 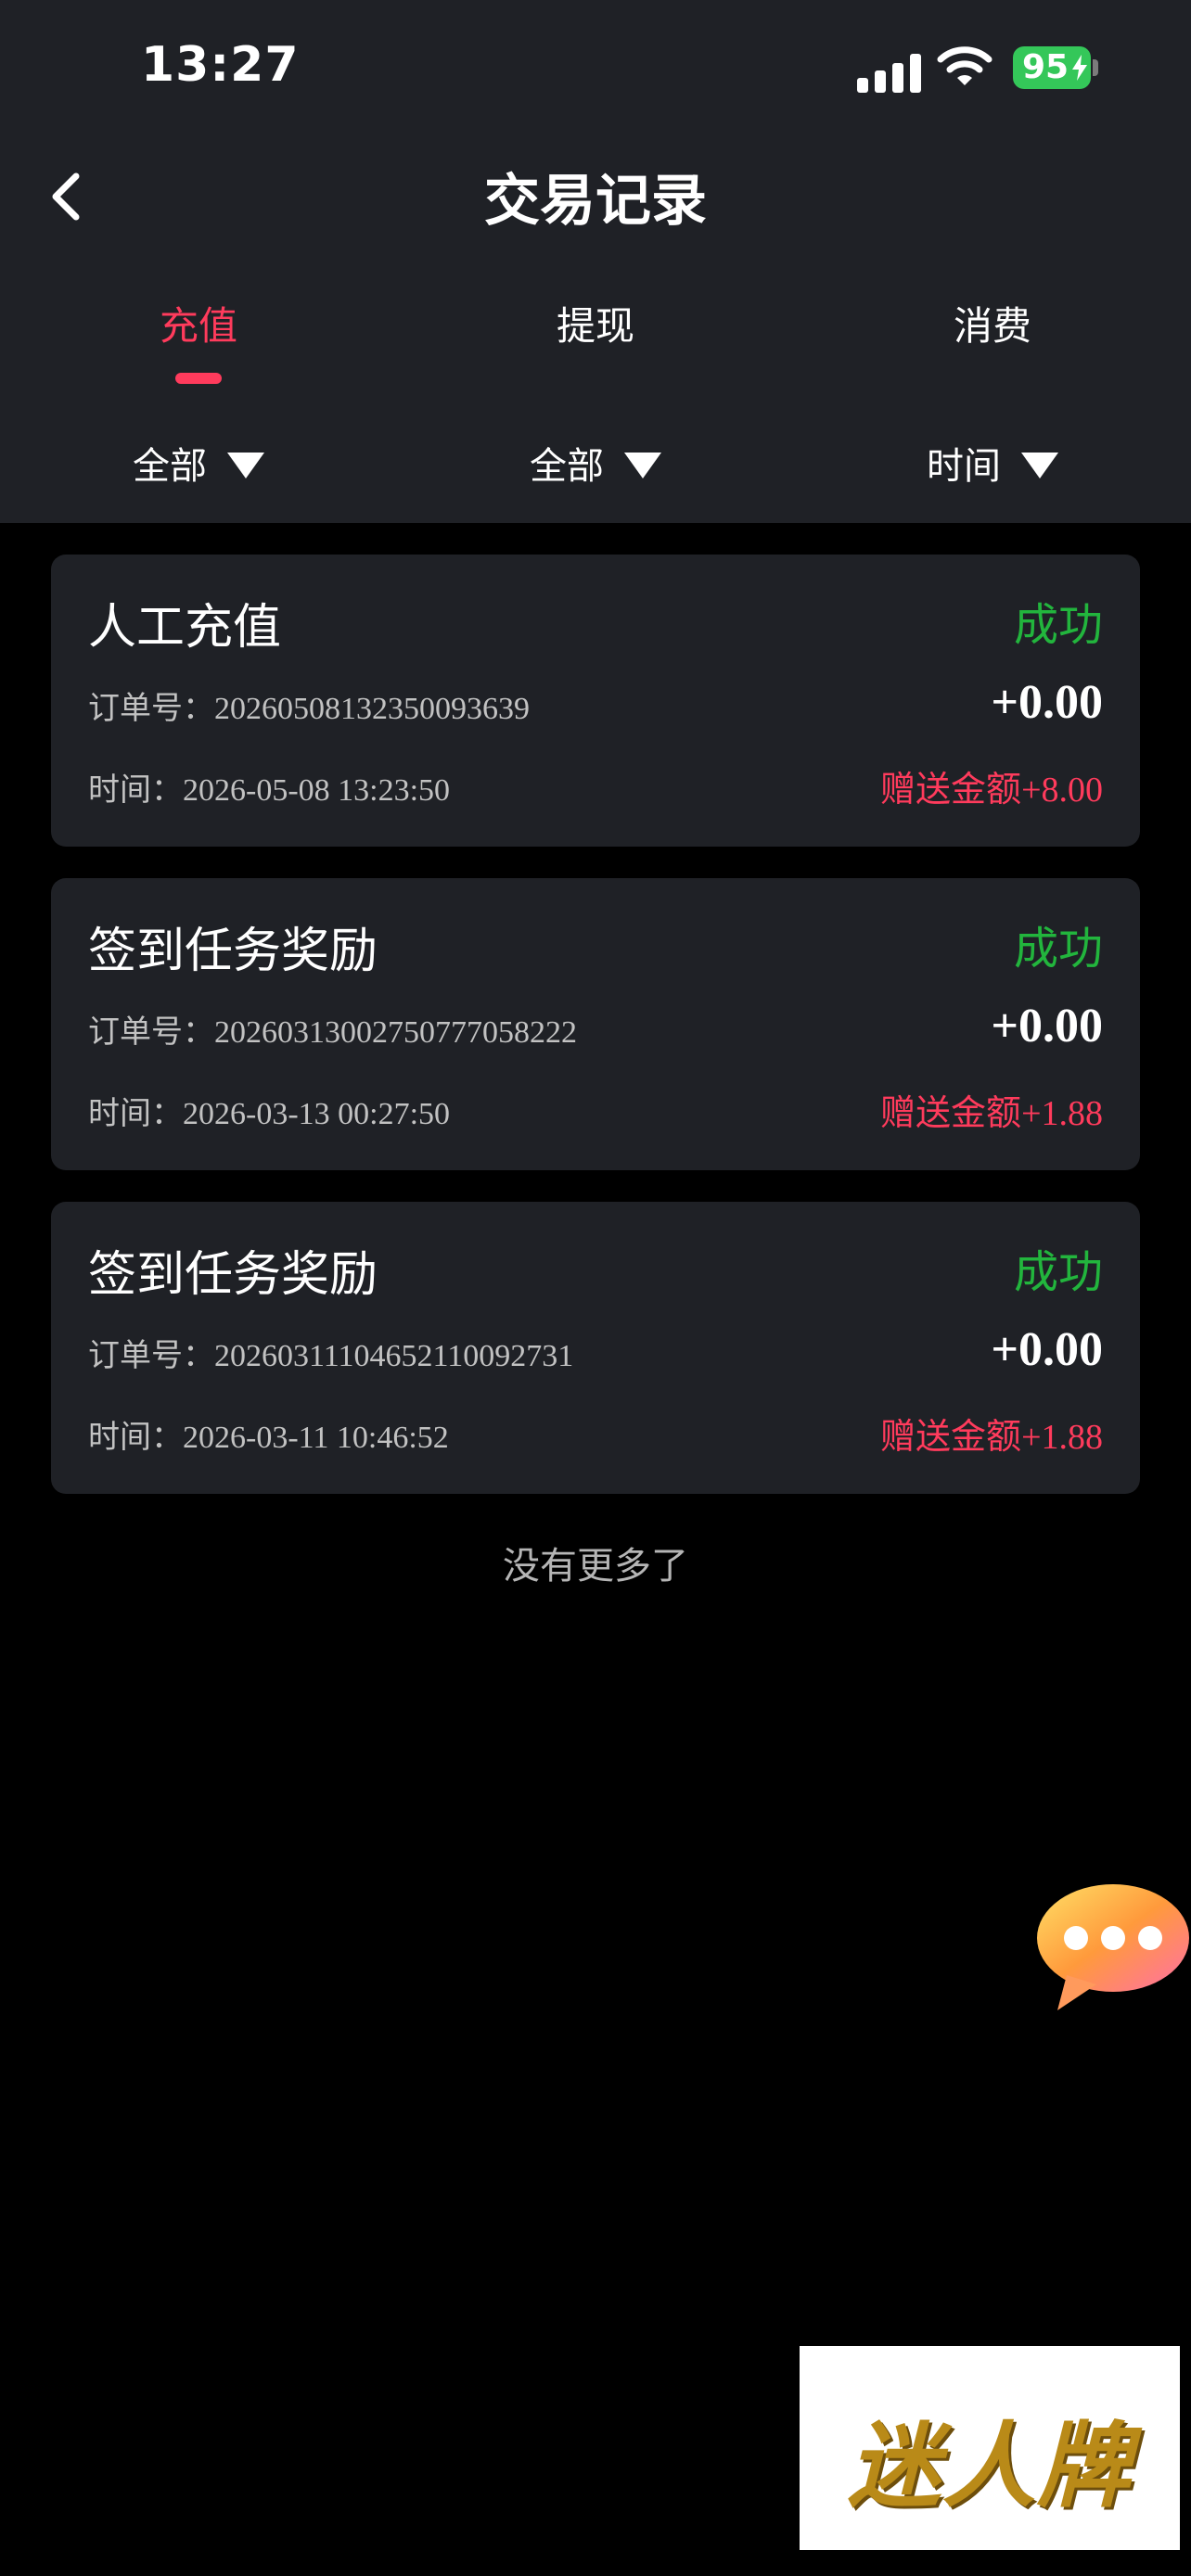 What do you see at coordinates (331, 1356) in the screenshot?
I see `record-order-no: 订单号：20260311104652110092731` at bounding box center [331, 1356].